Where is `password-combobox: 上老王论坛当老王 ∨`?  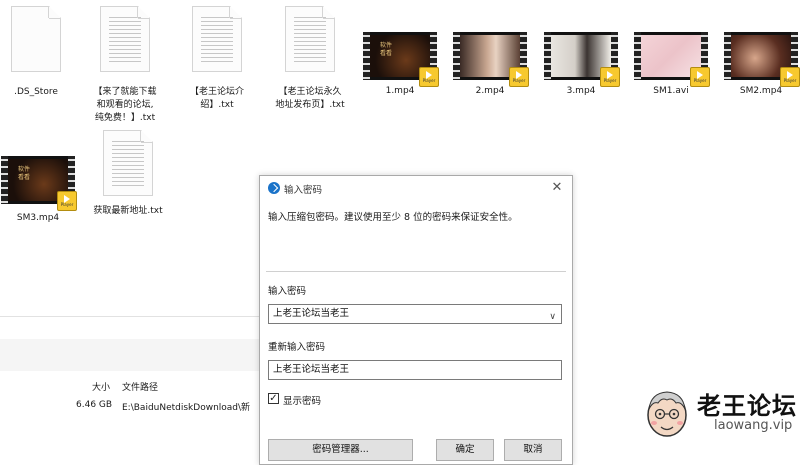
password-combobox: 上老王论坛当老王 ∨ is located at coordinates (415, 314).